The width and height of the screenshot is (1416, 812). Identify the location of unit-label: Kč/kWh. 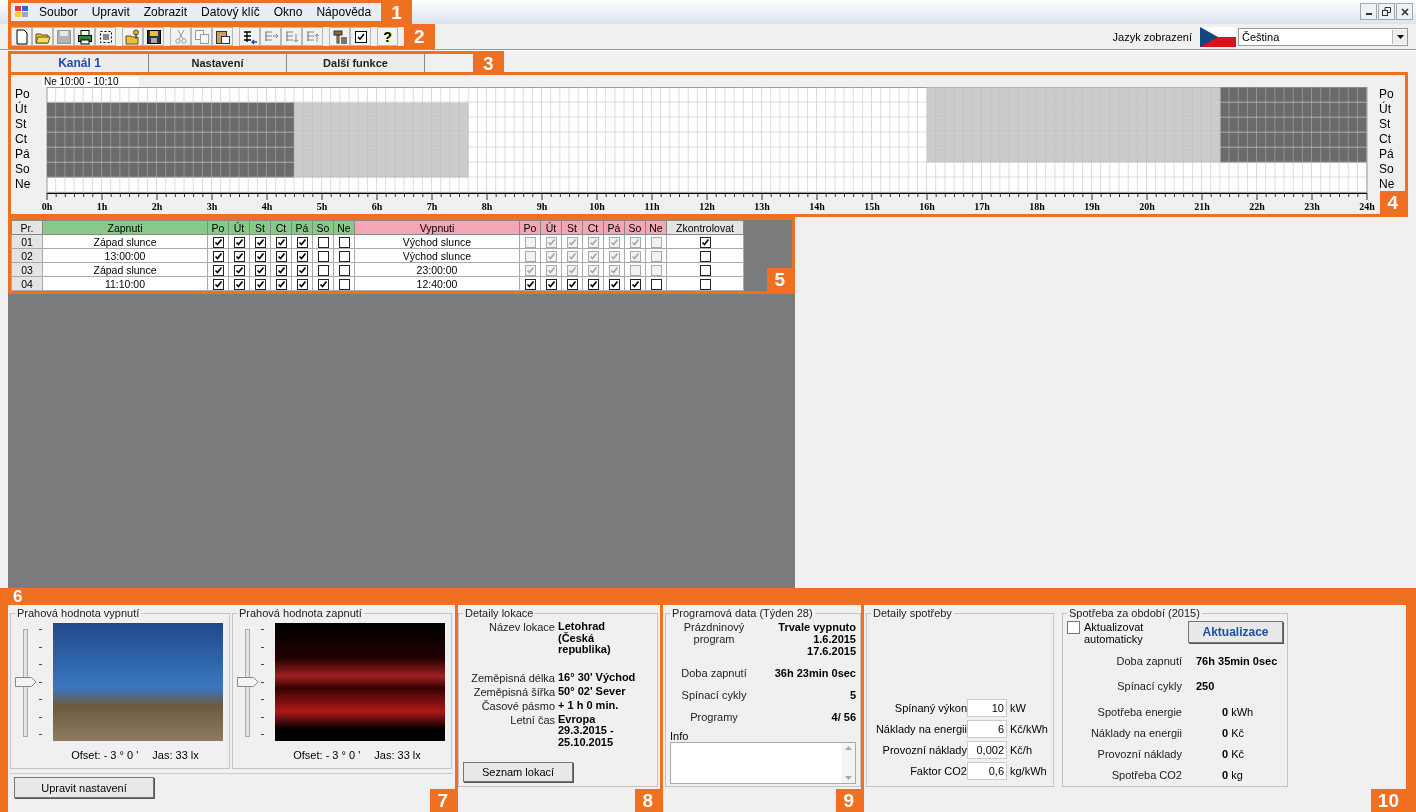
(1029, 729).